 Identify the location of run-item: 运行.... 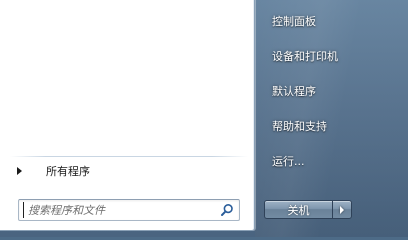
(332, 161).